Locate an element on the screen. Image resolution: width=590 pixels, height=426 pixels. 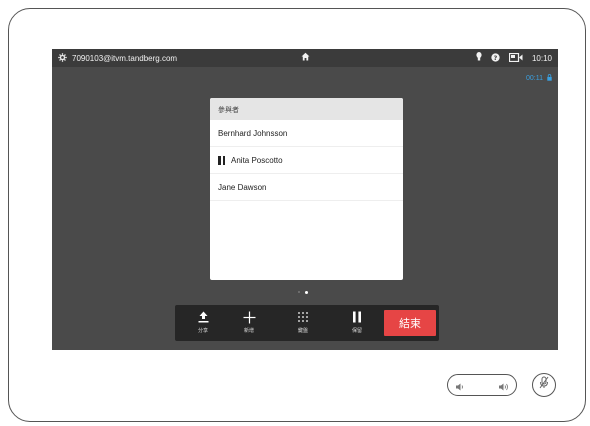
call-control-bar: 分享 新增 鍵盤 保留 結束 is located at coordinates (307, 323).